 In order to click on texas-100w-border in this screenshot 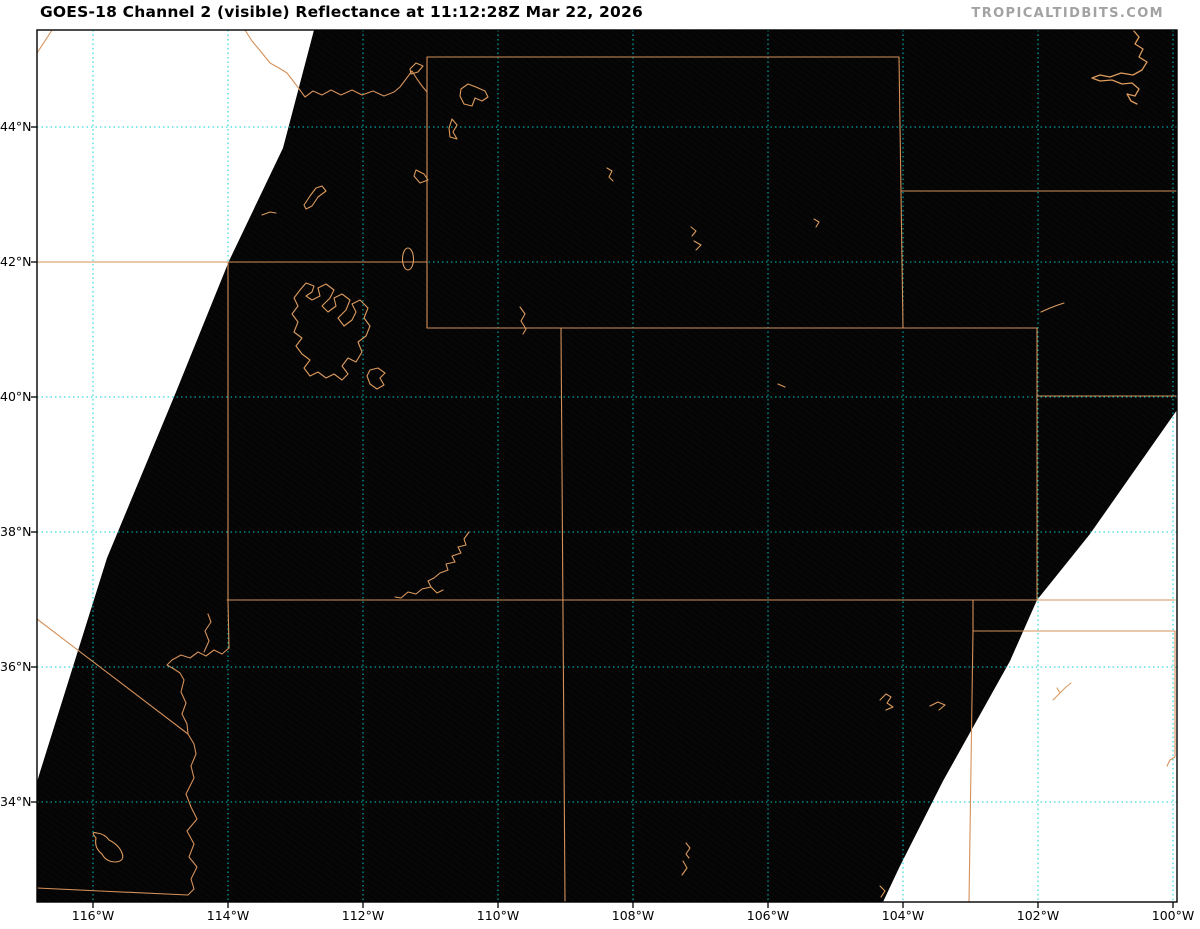, I will do `click(1171, 698)`.